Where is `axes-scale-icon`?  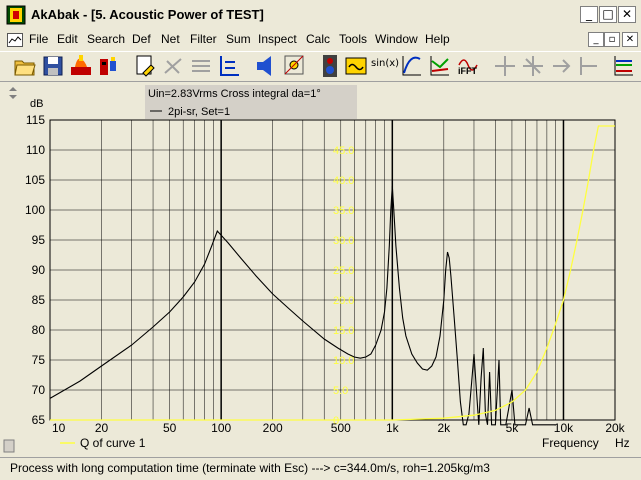 axes-scale-icon is located at coordinates (229, 66).